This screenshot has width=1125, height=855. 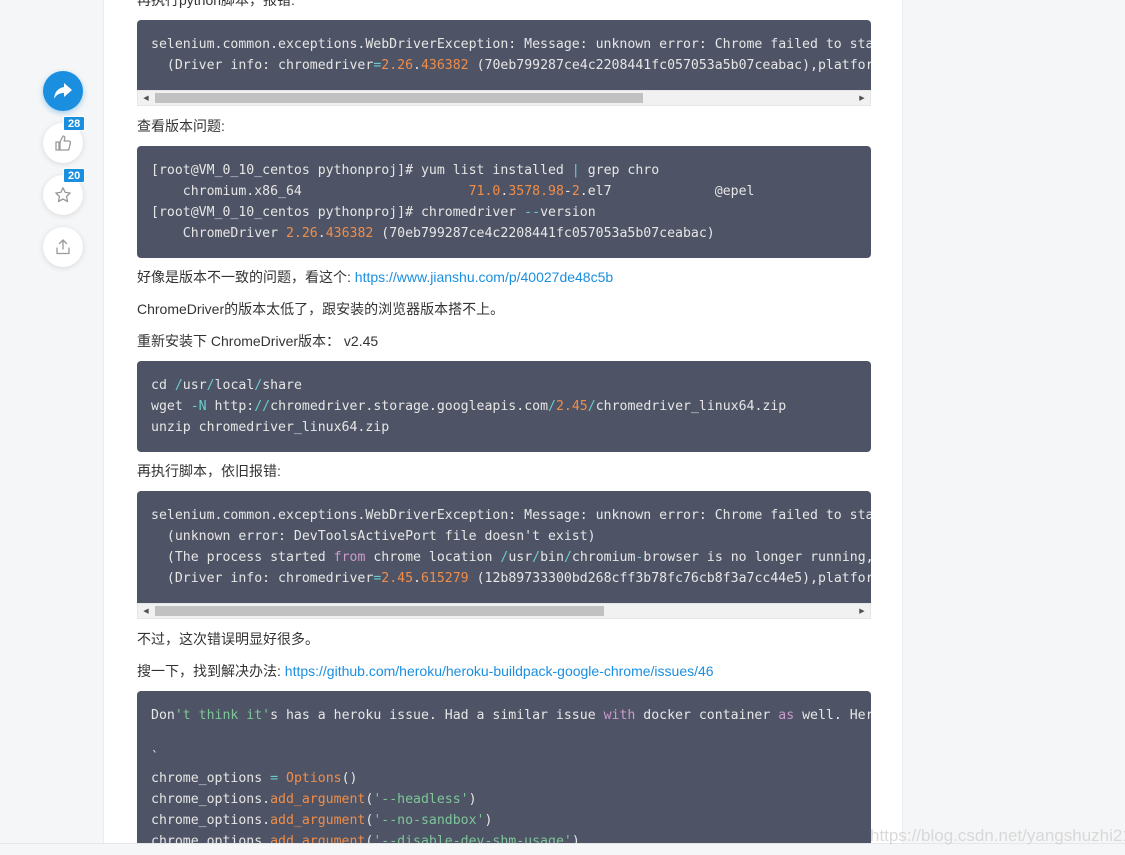 What do you see at coordinates (226, 385) in the screenshot?
I see `code-line: cd /usr/local/share` at bounding box center [226, 385].